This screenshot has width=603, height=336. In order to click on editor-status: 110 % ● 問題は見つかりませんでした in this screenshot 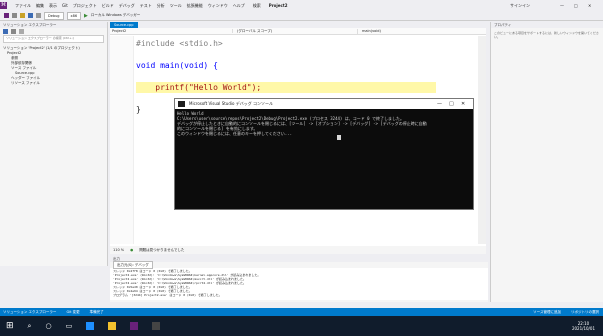, I will do `click(298, 250)`.